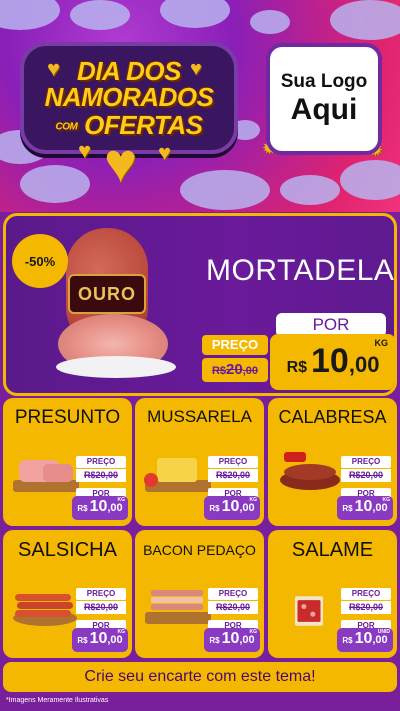 This screenshot has height=711, width=400. I want to click on product-card-mussarela: MUSSARELA PREÇO R$20,00 POR R$ 10,00 KG, so click(199, 462).